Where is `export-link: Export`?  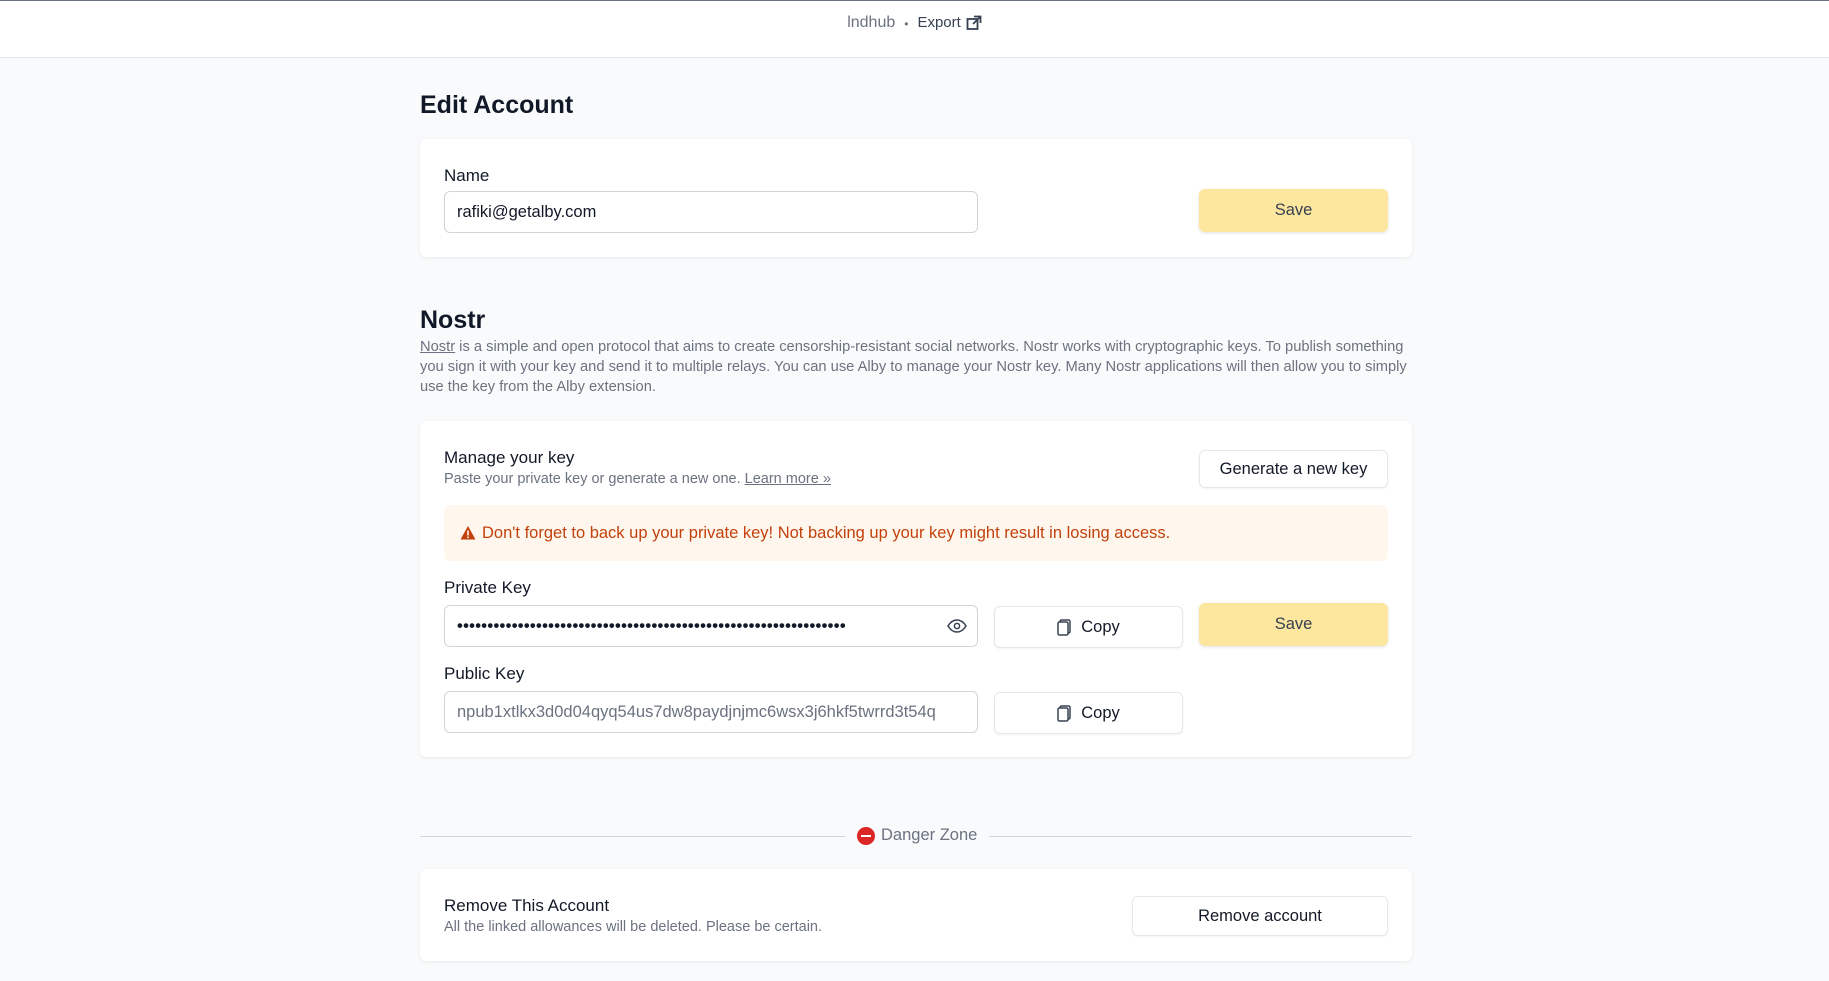
export-link: Export is located at coordinates (949, 22).